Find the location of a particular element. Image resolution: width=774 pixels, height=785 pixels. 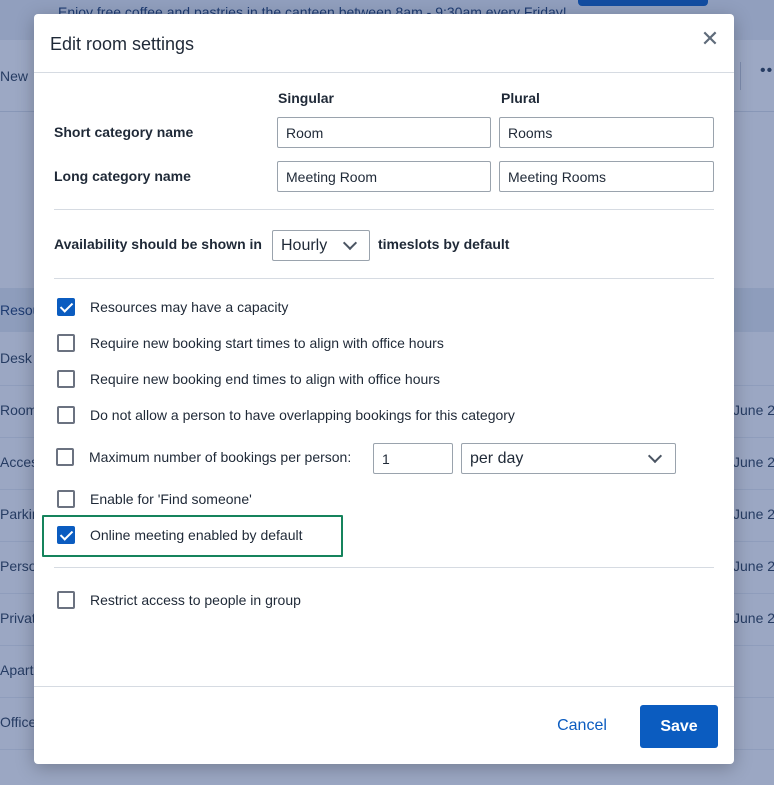

availability-value: Hourly is located at coordinates (304, 245).